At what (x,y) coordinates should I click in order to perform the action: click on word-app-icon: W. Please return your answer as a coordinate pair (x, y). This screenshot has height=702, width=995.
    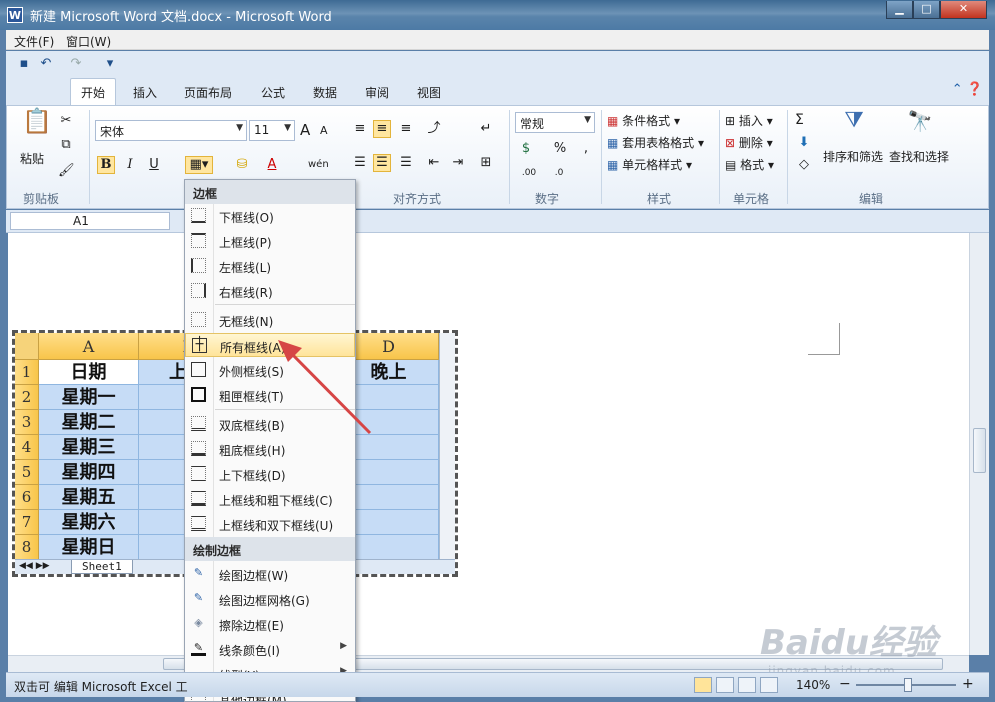
    Looking at the image, I should click on (15, 15).